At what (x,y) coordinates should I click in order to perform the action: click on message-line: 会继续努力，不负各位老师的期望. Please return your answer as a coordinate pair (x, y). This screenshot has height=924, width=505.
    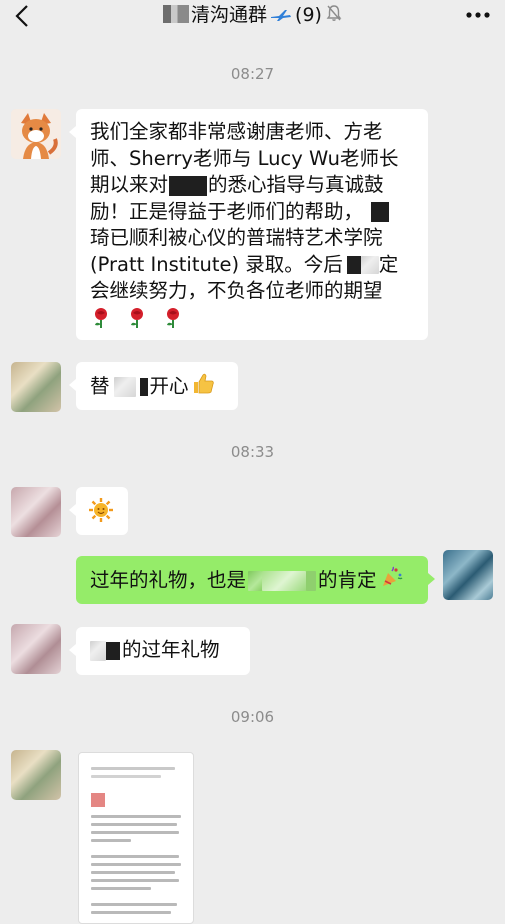
    Looking at the image, I should click on (236, 290).